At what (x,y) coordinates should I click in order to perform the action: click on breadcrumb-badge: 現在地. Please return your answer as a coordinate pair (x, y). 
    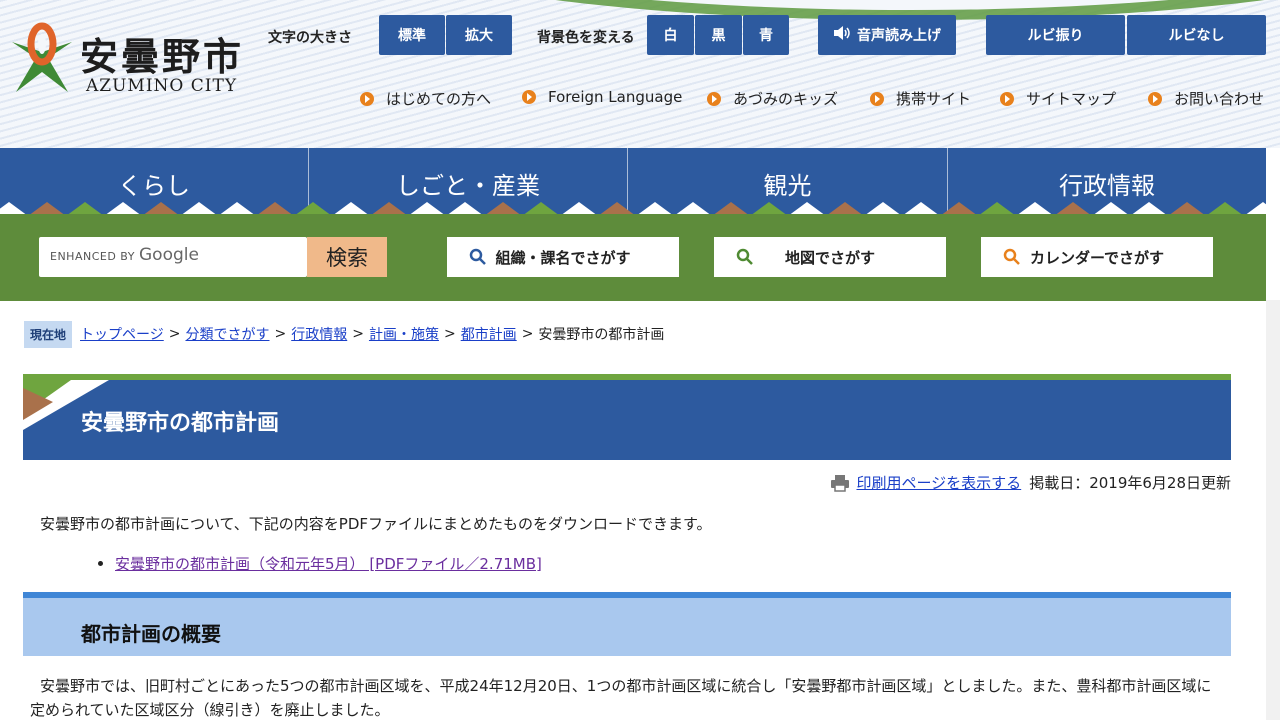
    Looking at the image, I should click on (48, 334).